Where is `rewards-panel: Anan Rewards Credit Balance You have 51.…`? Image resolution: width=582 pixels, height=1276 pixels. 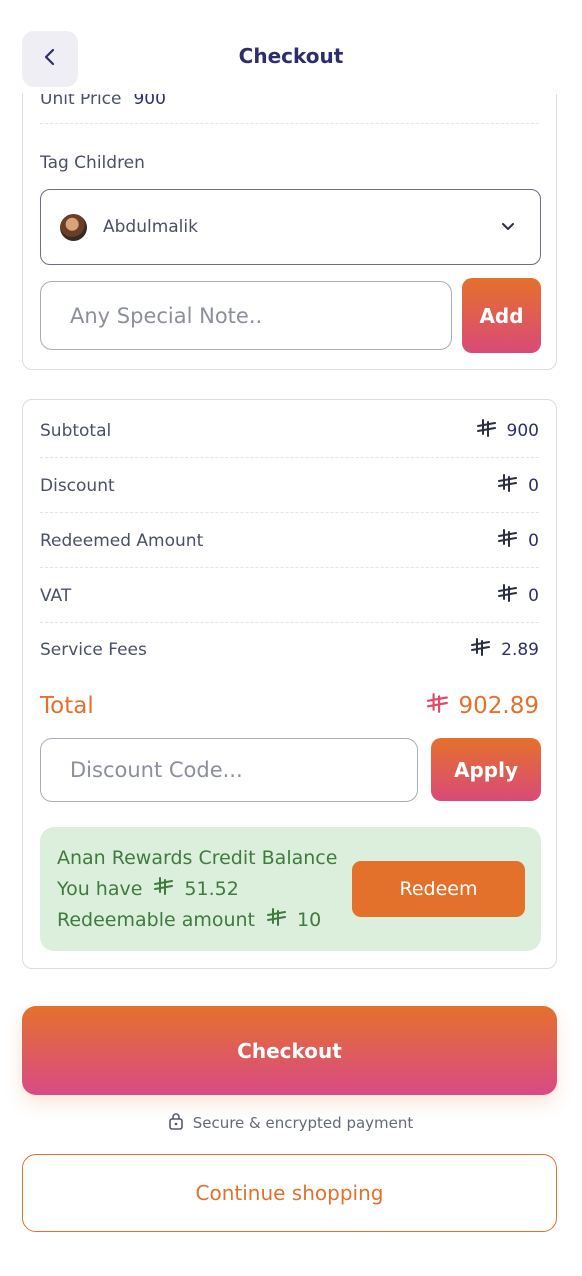 rewards-panel: Anan Rewards Credit Balance You have 51.… is located at coordinates (290, 889).